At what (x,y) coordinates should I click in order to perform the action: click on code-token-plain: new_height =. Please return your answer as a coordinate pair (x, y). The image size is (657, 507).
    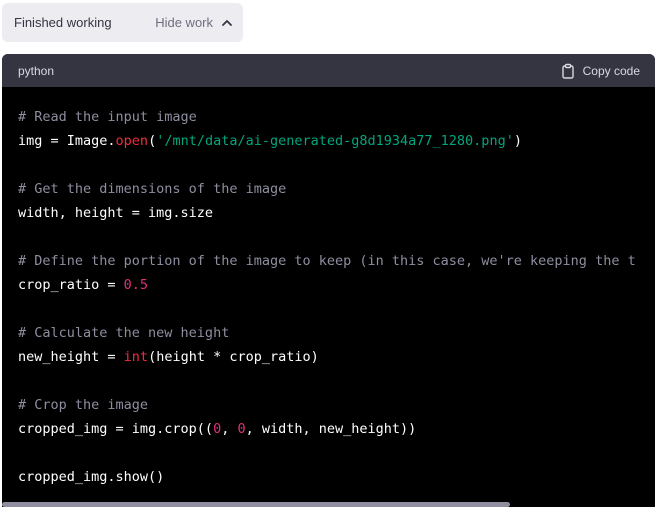
    Looking at the image, I should click on (71, 357).